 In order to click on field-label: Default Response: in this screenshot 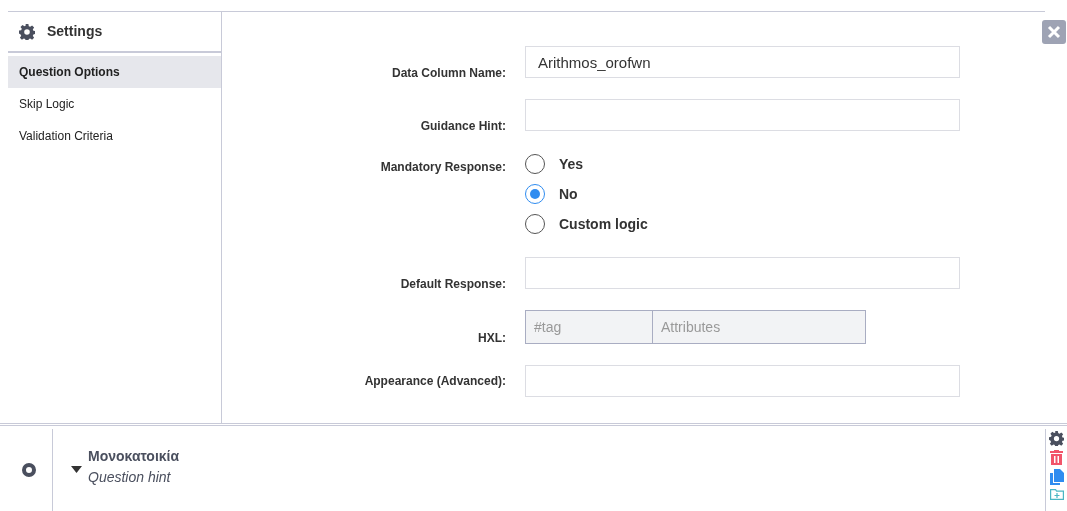, I will do `click(453, 284)`.